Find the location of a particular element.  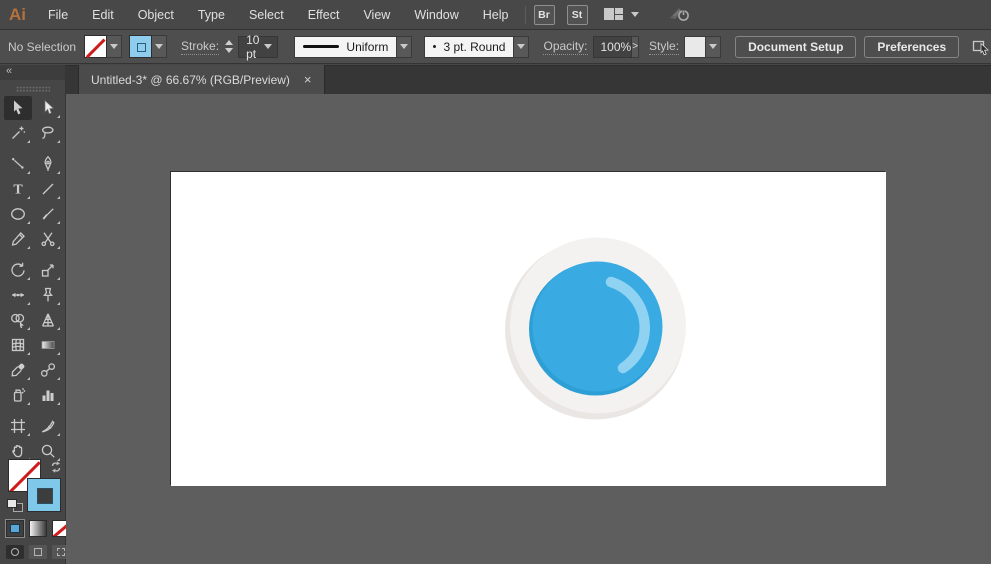

eyedropper-tool is located at coordinates (18, 370).